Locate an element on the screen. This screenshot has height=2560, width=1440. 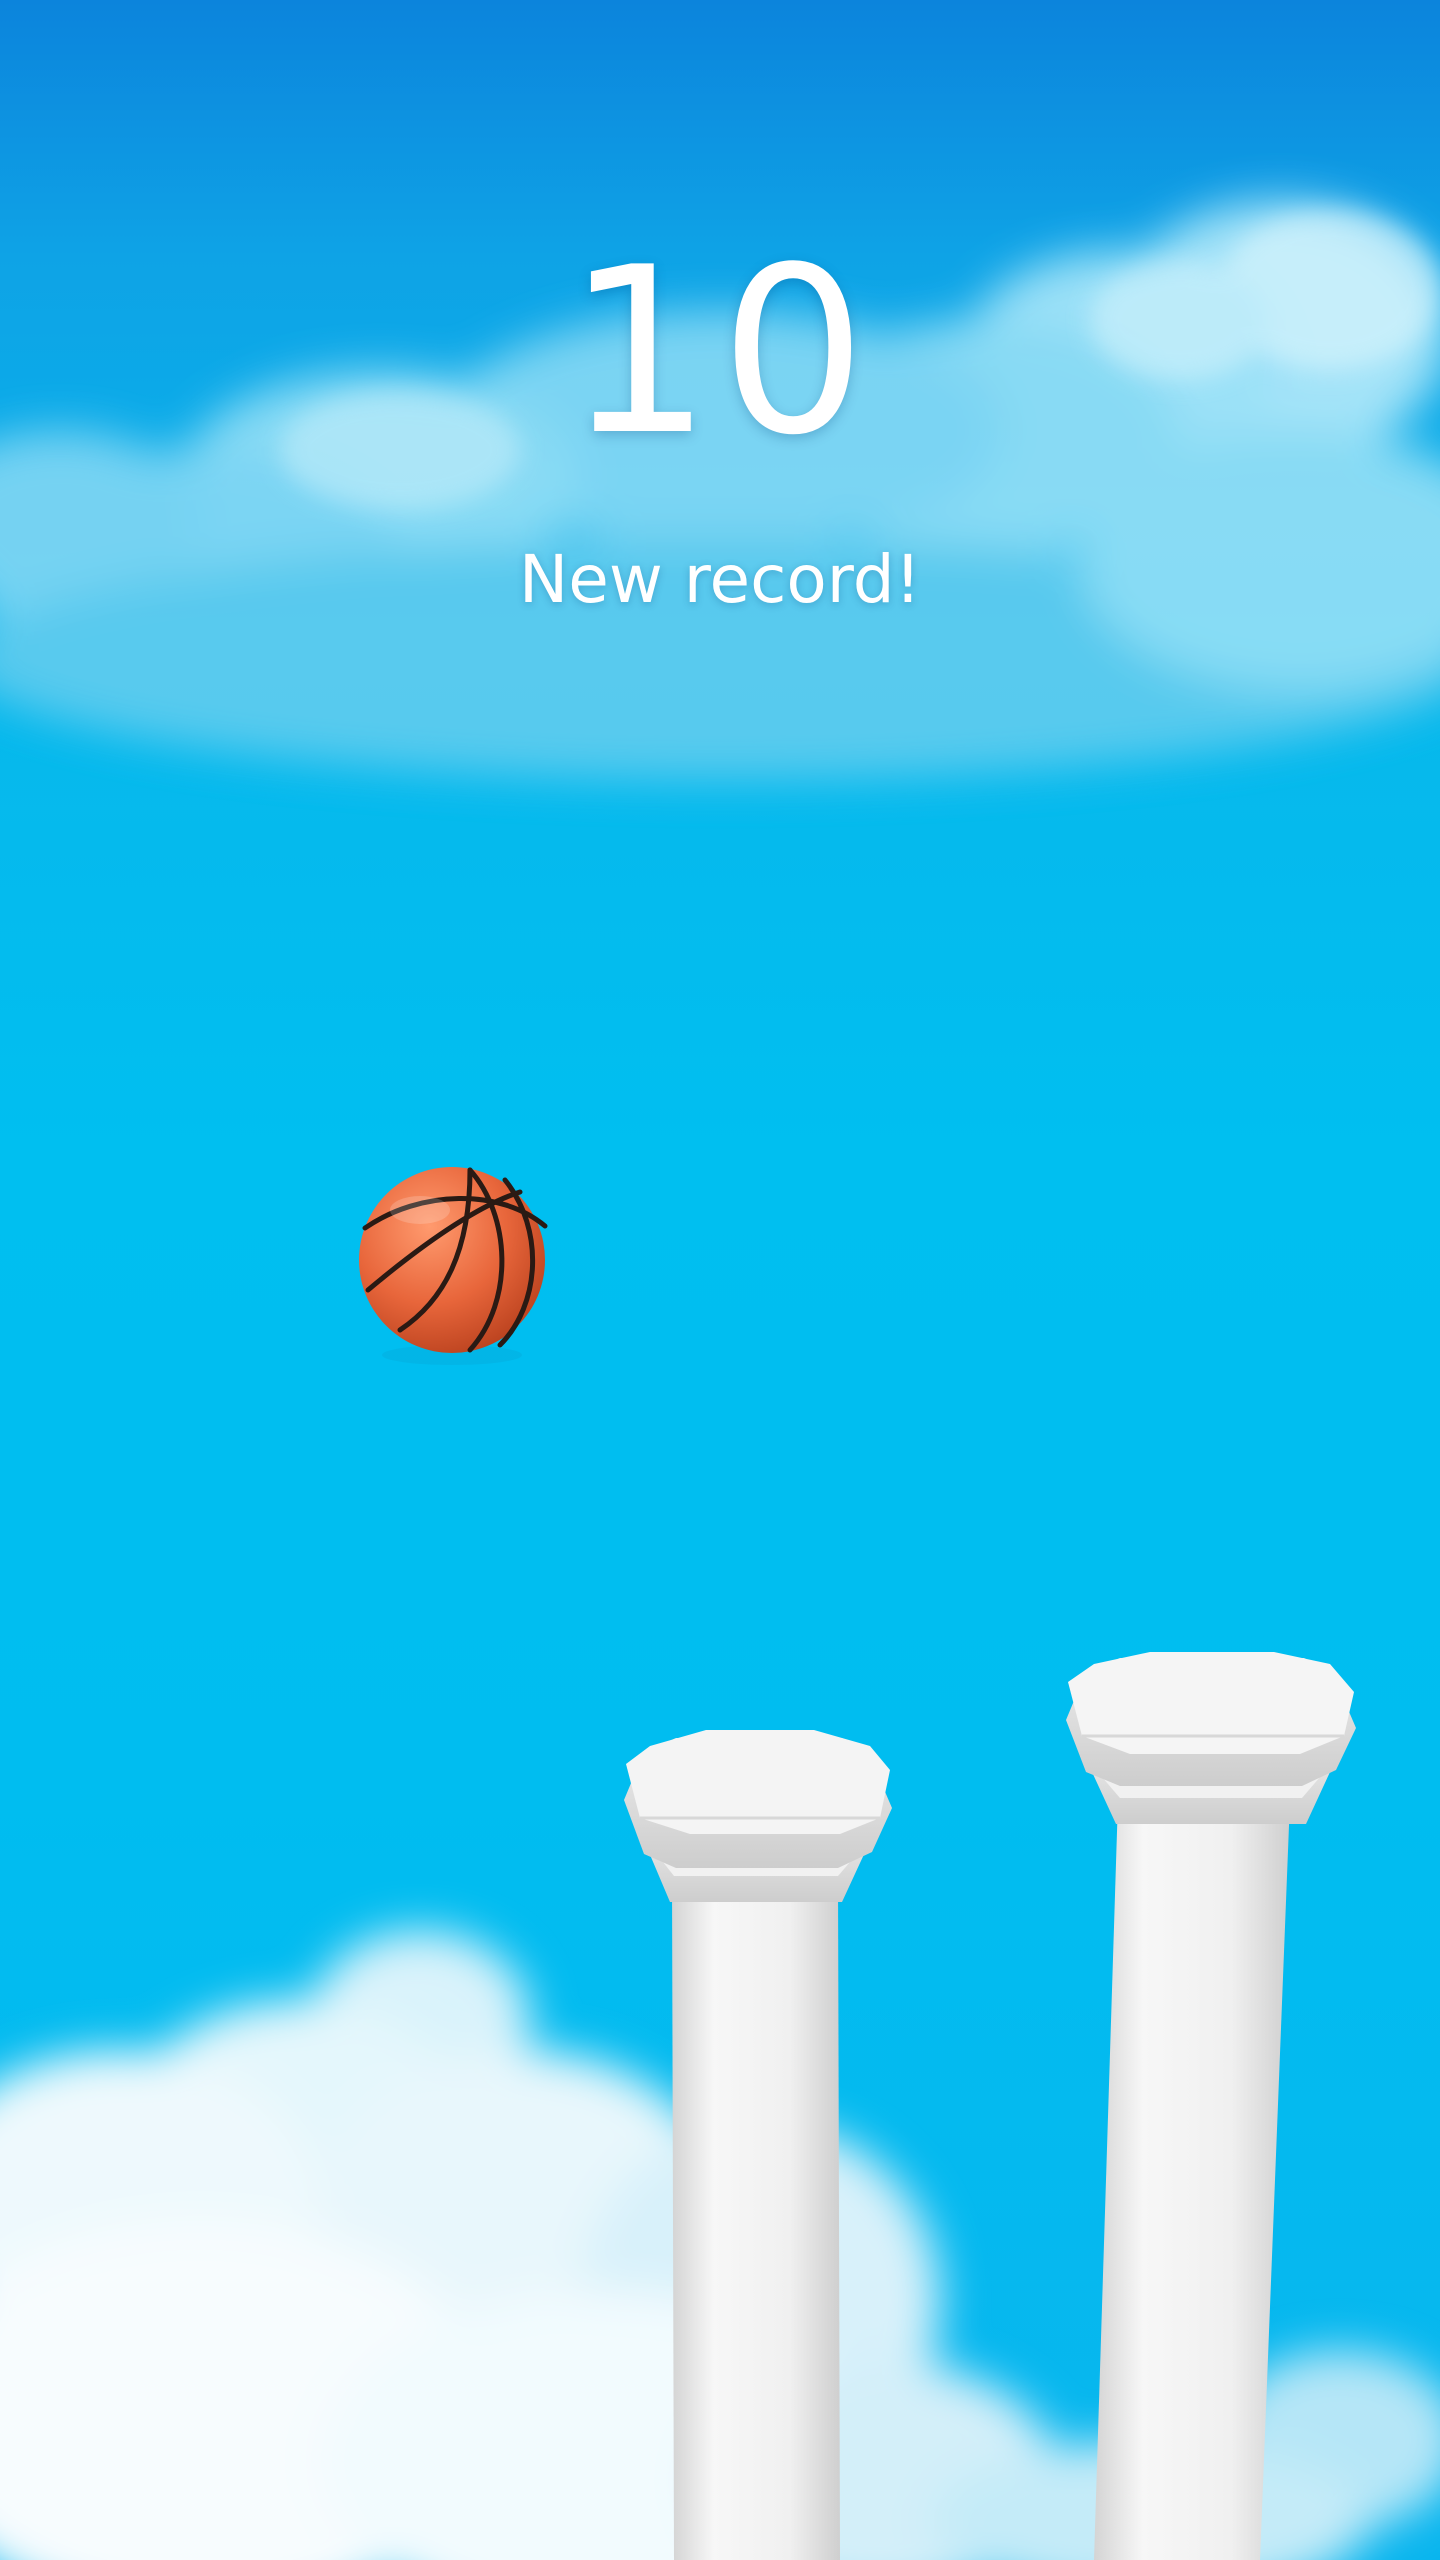
score-counter: 10 is located at coordinates (720, 352).